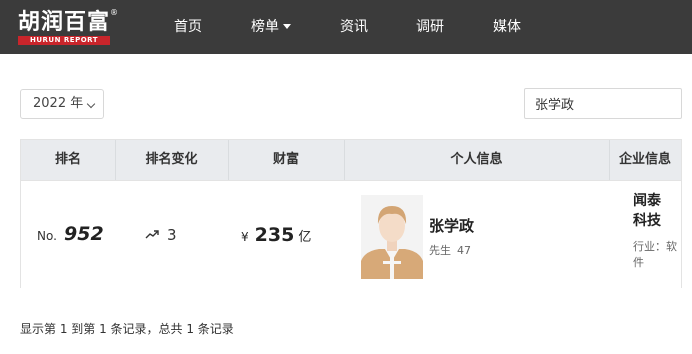  I want to click on industry-info: 行业：软件, so click(655, 255).